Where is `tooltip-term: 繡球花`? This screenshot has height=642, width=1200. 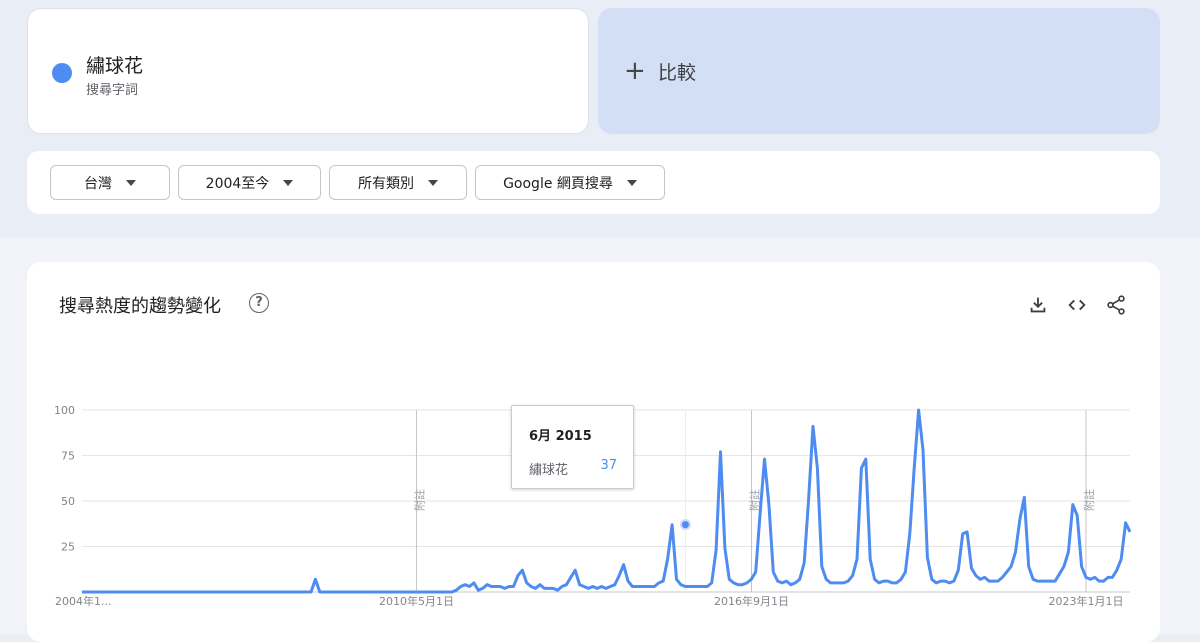
tooltip-term: 繡球花 is located at coordinates (549, 470).